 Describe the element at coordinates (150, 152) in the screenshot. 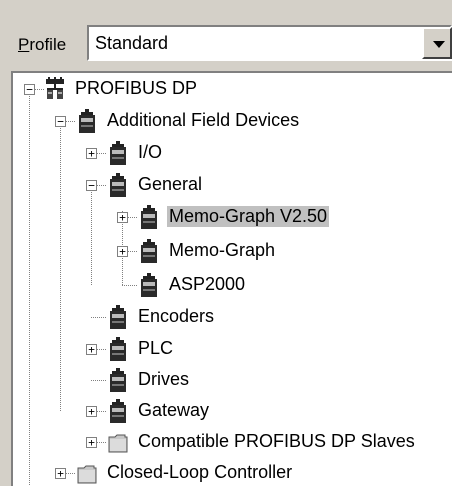

I see `tree-node-label: I/O` at that location.